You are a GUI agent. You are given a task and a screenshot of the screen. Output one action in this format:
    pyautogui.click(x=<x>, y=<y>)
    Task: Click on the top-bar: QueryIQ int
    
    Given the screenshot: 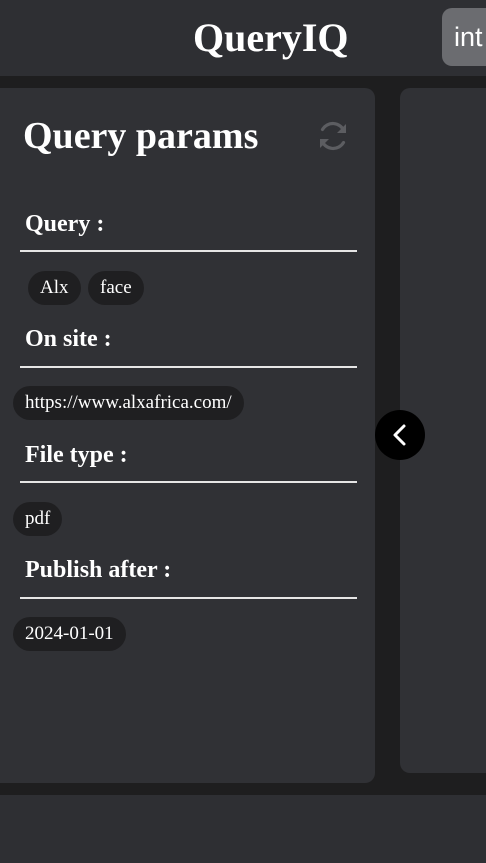 What is the action you would take?
    pyautogui.click(x=243, y=38)
    